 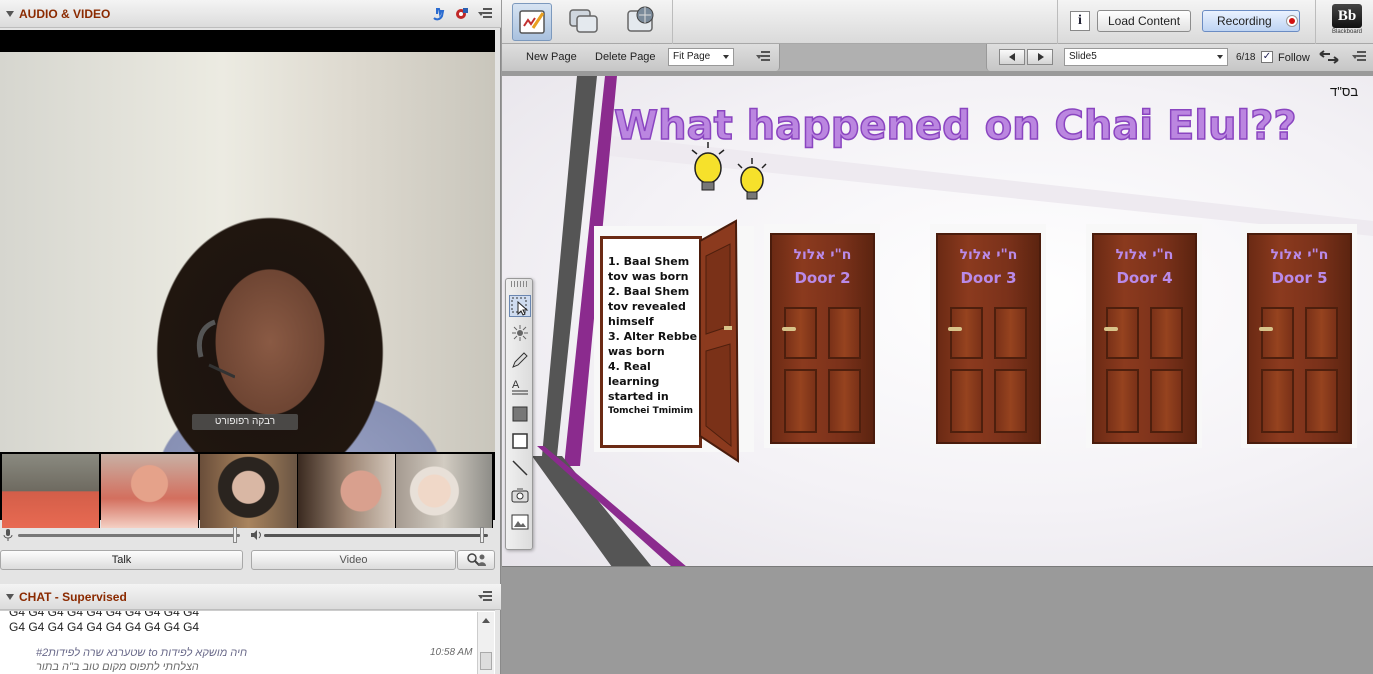 What do you see at coordinates (651, 411) in the screenshot?
I see `list-item-small: Tomchei Tmimim` at bounding box center [651, 411].